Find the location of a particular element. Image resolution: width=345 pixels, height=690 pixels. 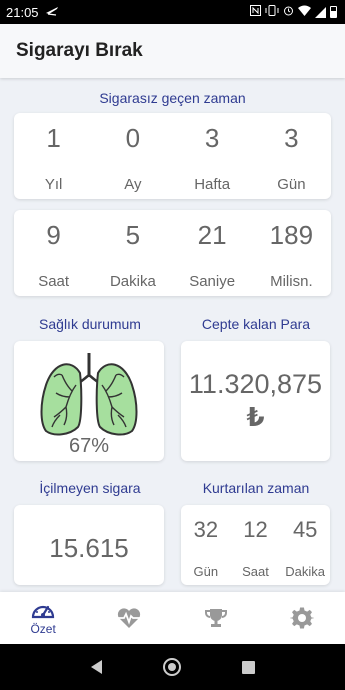

saved-value: 32 is located at coordinates (206, 529).